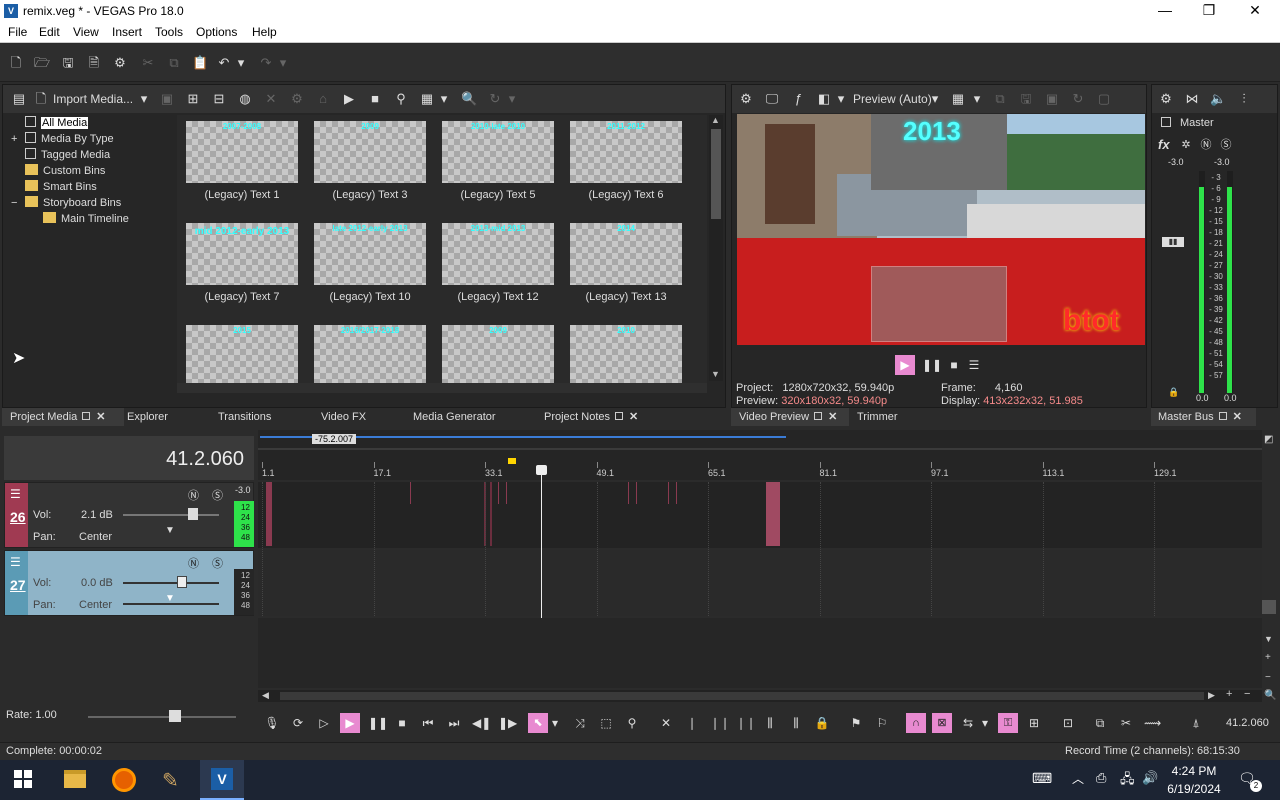 This screenshot has width=1280, height=800. What do you see at coordinates (60, 155) in the screenshot?
I see `tree-item-tagged-media: Tagged Media` at bounding box center [60, 155].